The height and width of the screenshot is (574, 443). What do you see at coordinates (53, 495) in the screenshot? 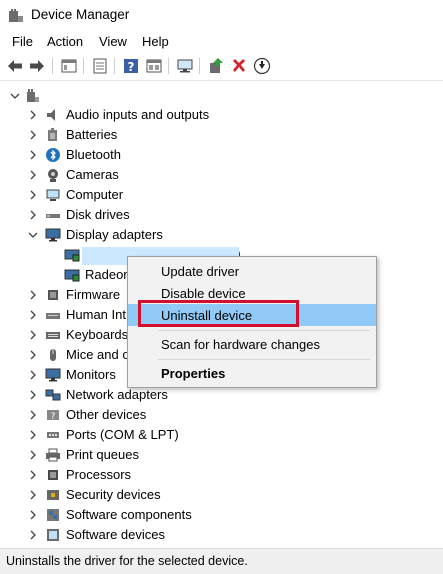
I see `security-icon` at bounding box center [53, 495].